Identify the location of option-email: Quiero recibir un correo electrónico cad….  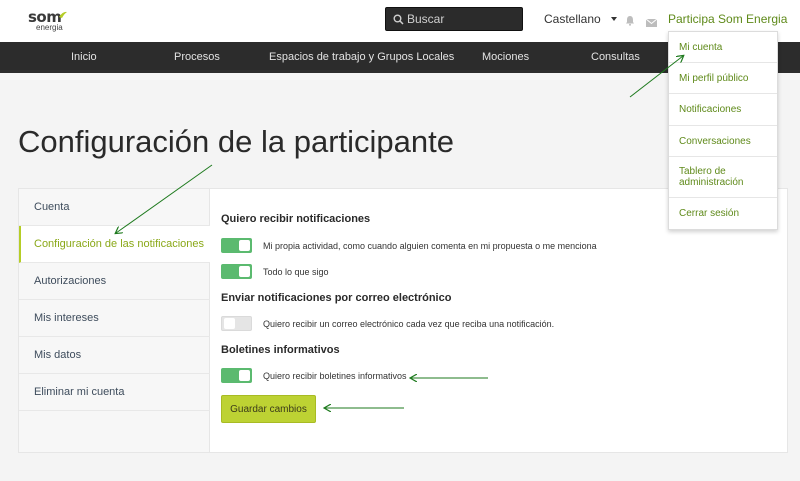
(387, 323).